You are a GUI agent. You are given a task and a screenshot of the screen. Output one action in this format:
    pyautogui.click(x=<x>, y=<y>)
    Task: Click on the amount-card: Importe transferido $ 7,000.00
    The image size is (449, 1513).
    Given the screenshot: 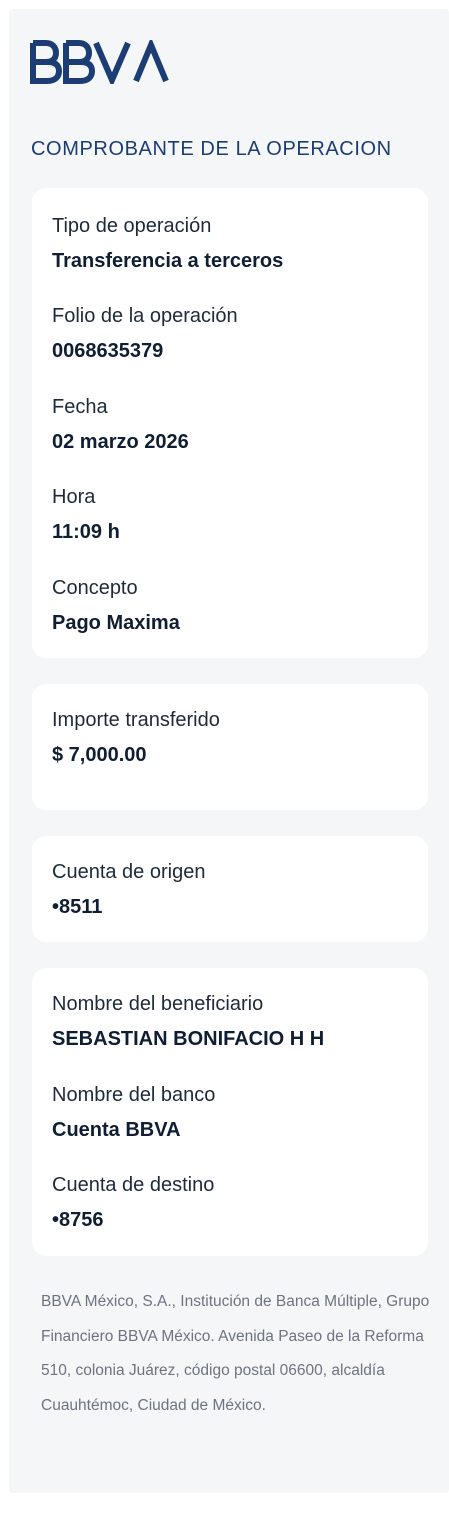 What is the action you would take?
    pyautogui.click(x=230, y=747)
    